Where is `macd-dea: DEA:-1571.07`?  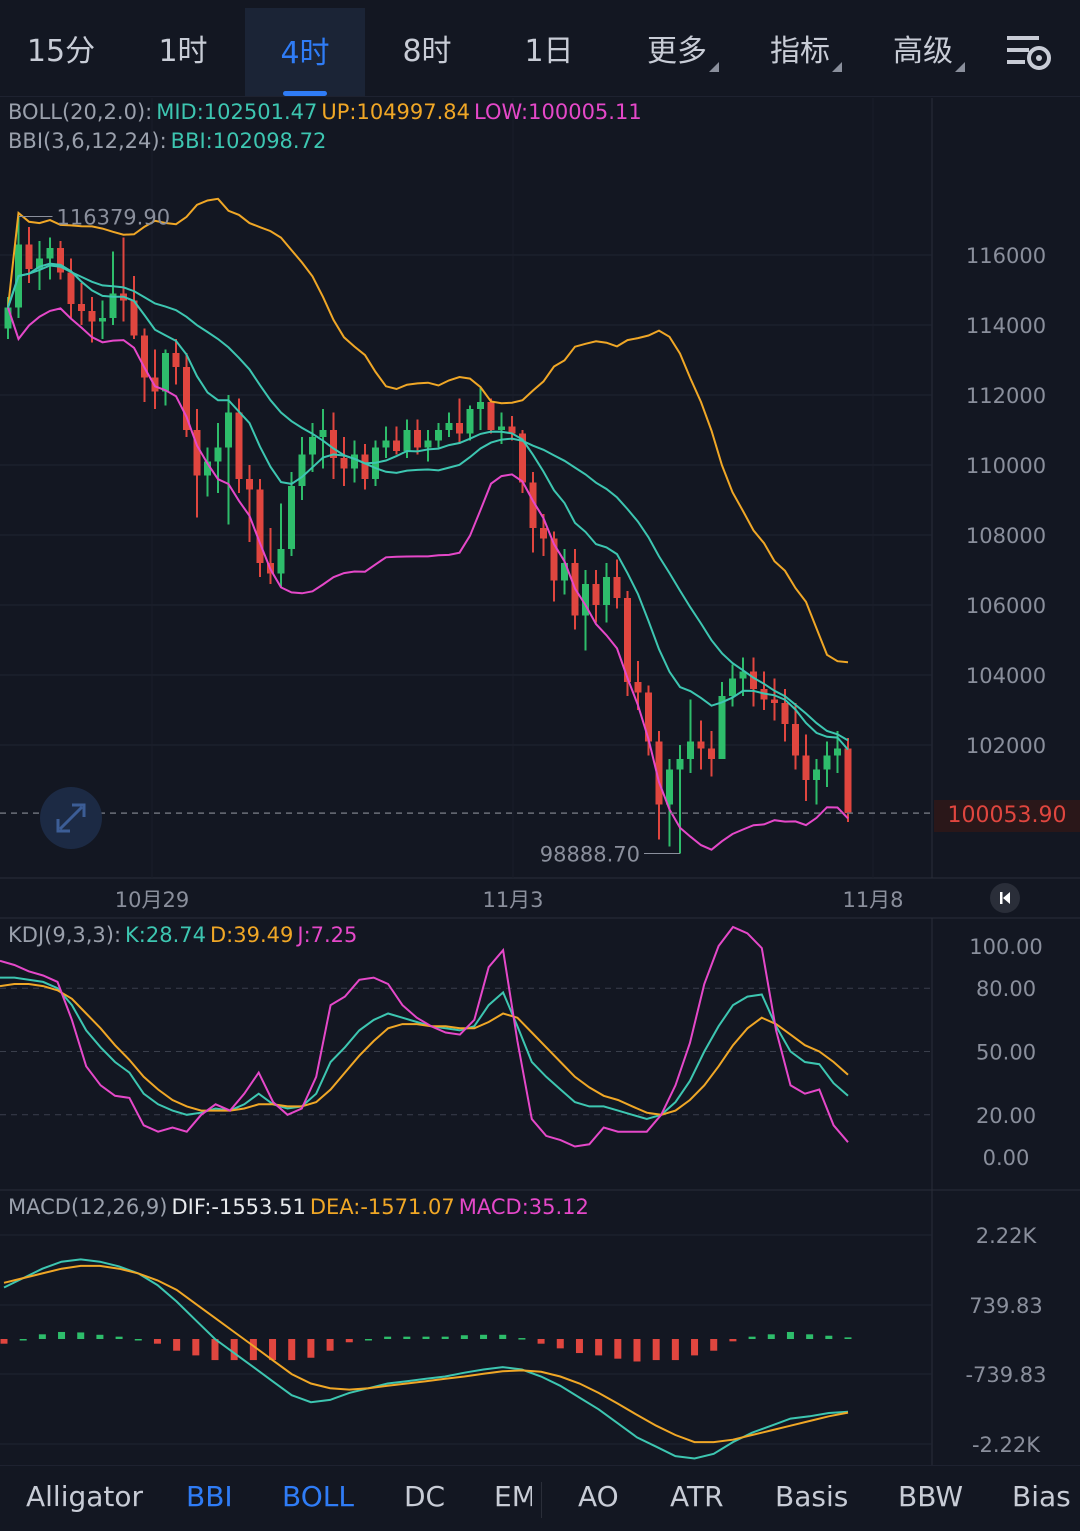
macd-dea: DEA:-1571.07 is located at coordinates (382, 1207).